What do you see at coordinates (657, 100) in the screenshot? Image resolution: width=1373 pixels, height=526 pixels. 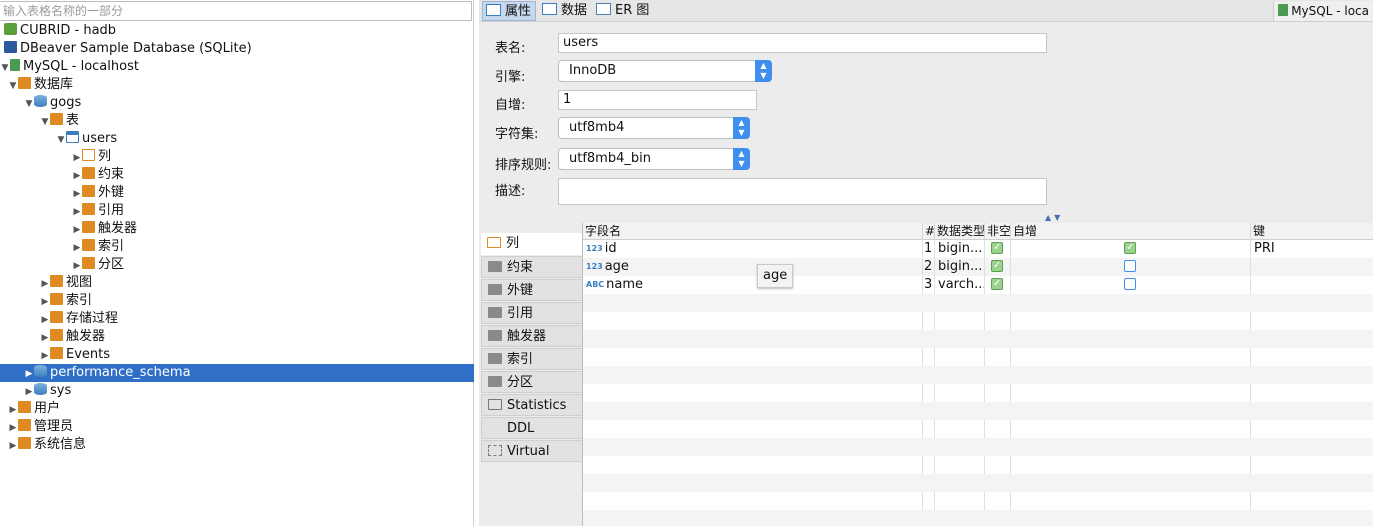 I see `auto-increment-field: 1` at bounding box center [657, 100].